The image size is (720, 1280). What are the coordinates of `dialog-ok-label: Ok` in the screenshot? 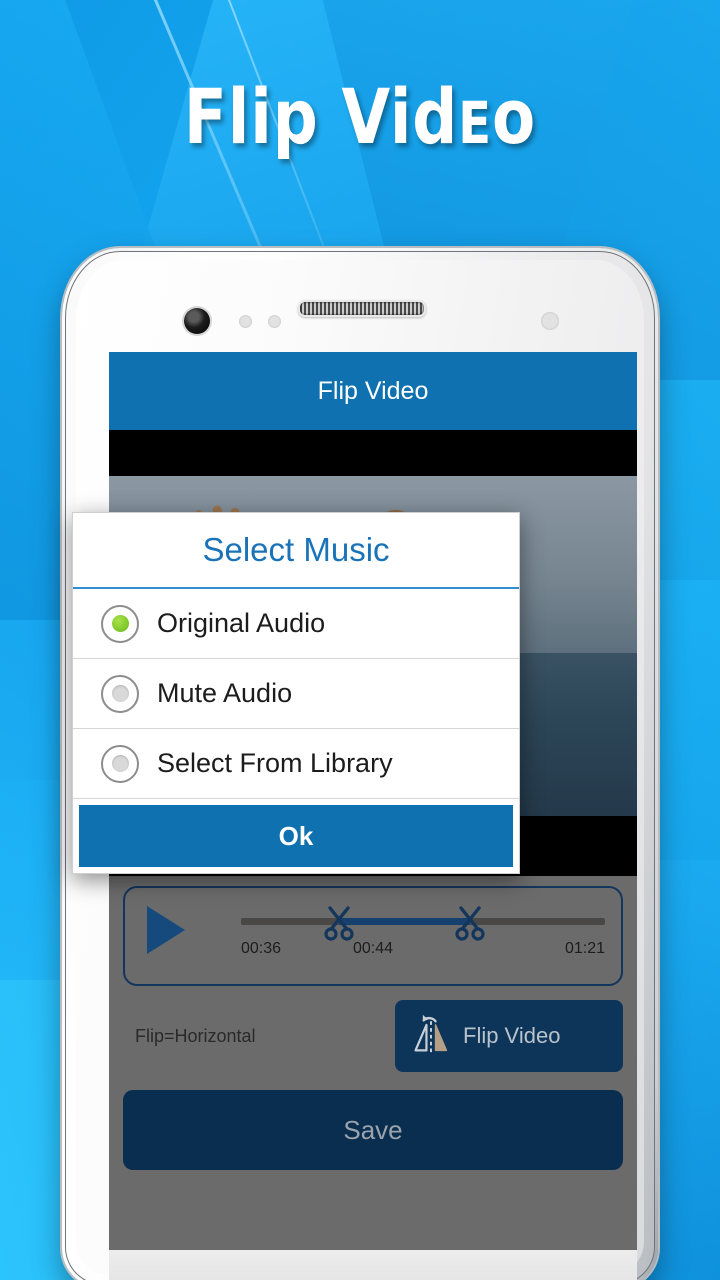 It's located at (296, 835).